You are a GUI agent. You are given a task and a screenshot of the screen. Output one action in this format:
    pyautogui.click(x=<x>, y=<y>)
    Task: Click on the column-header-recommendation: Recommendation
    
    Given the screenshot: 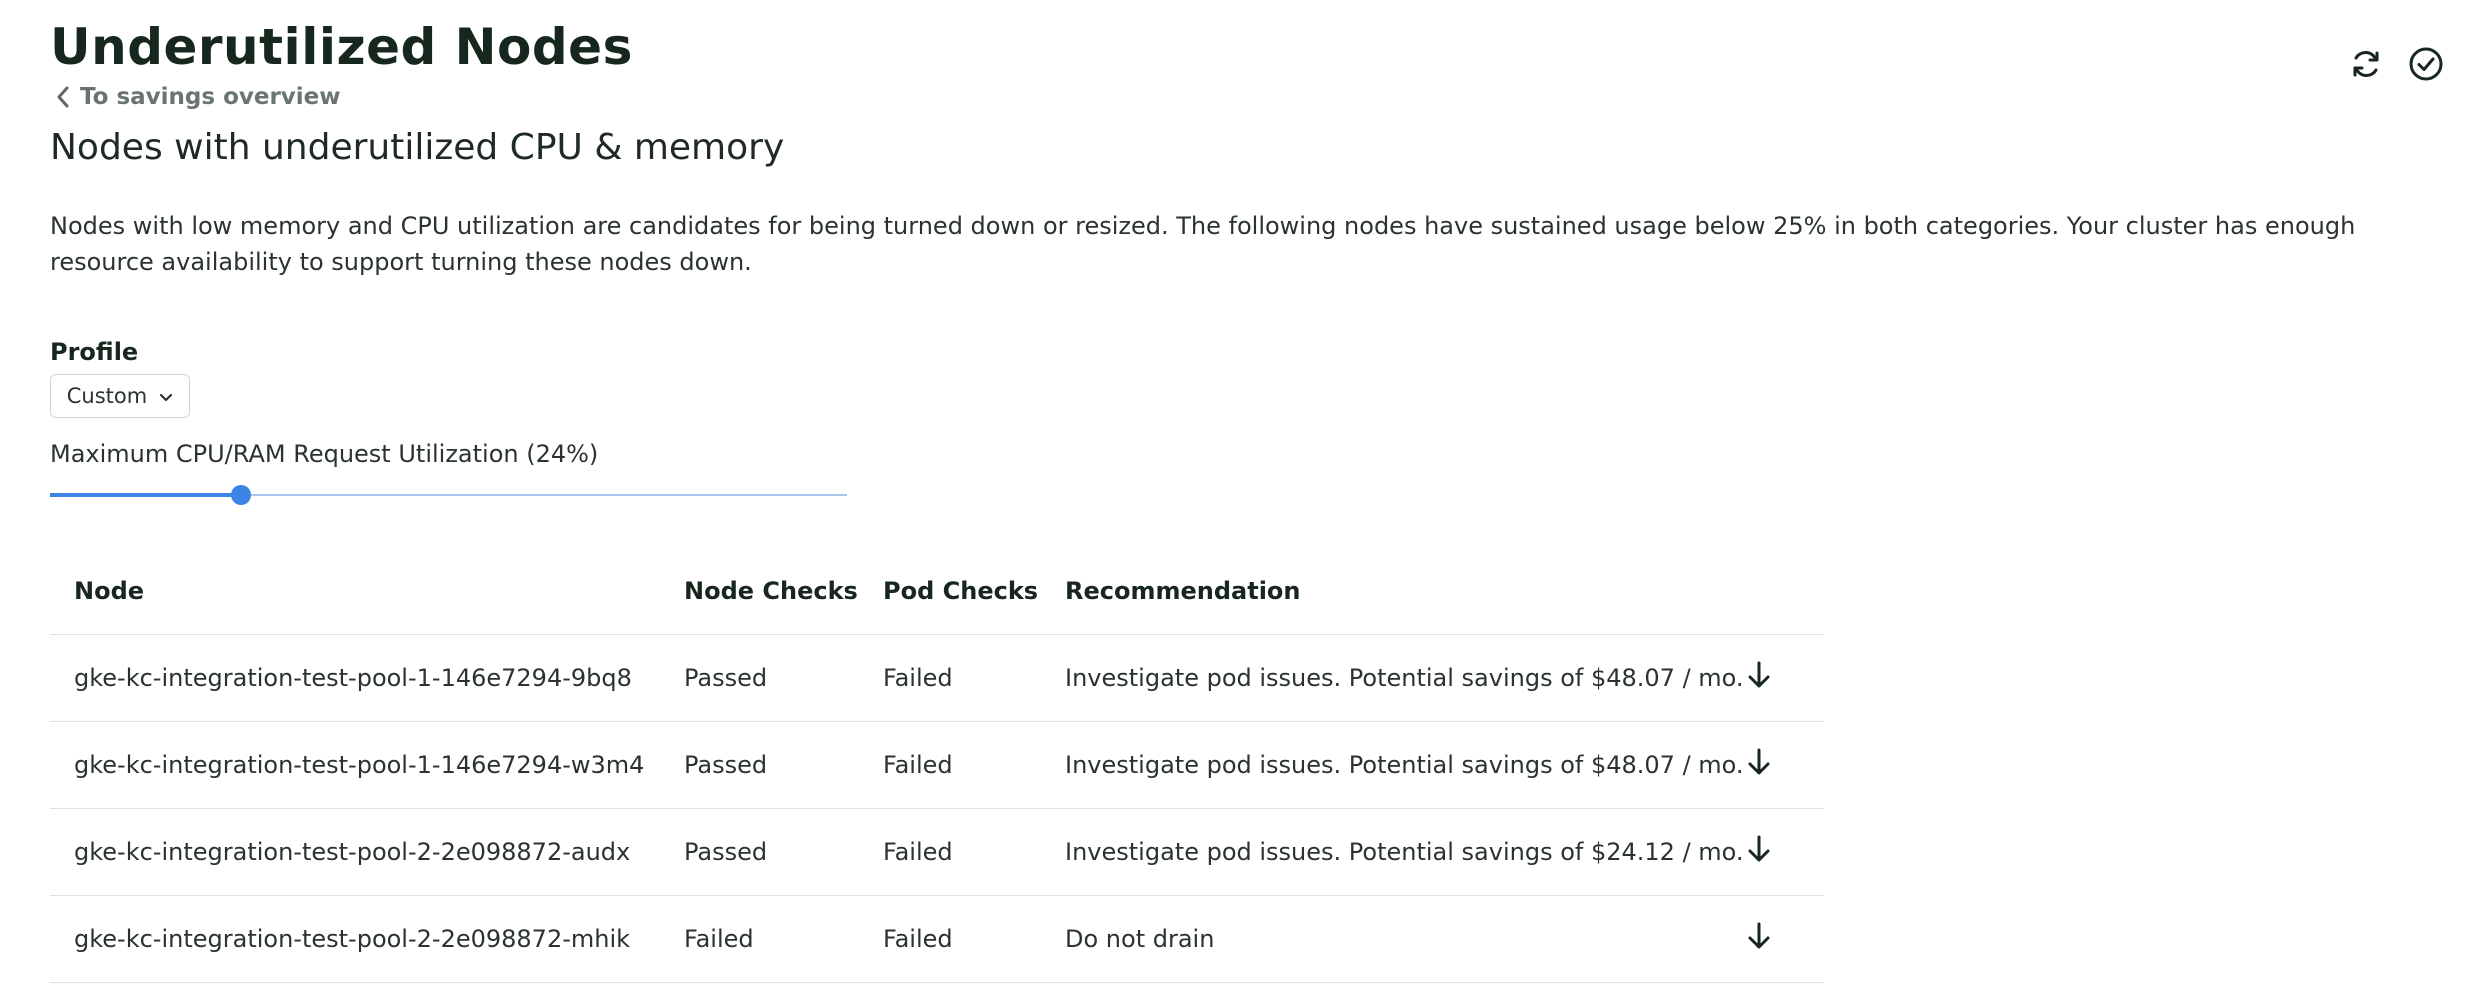 What is the action you would take?
    pyautogui.click(x=1393, y=591)
    